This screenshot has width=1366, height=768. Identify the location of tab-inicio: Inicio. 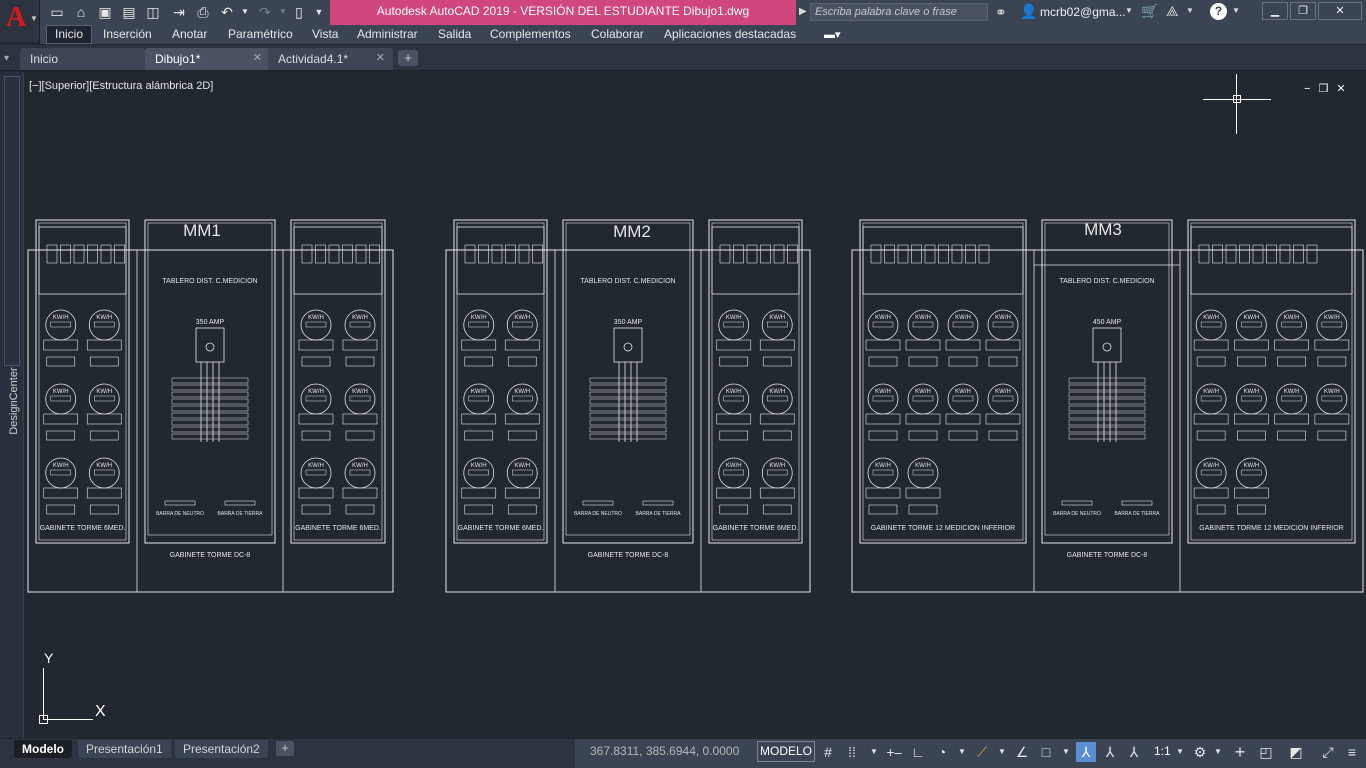
(82, 59).